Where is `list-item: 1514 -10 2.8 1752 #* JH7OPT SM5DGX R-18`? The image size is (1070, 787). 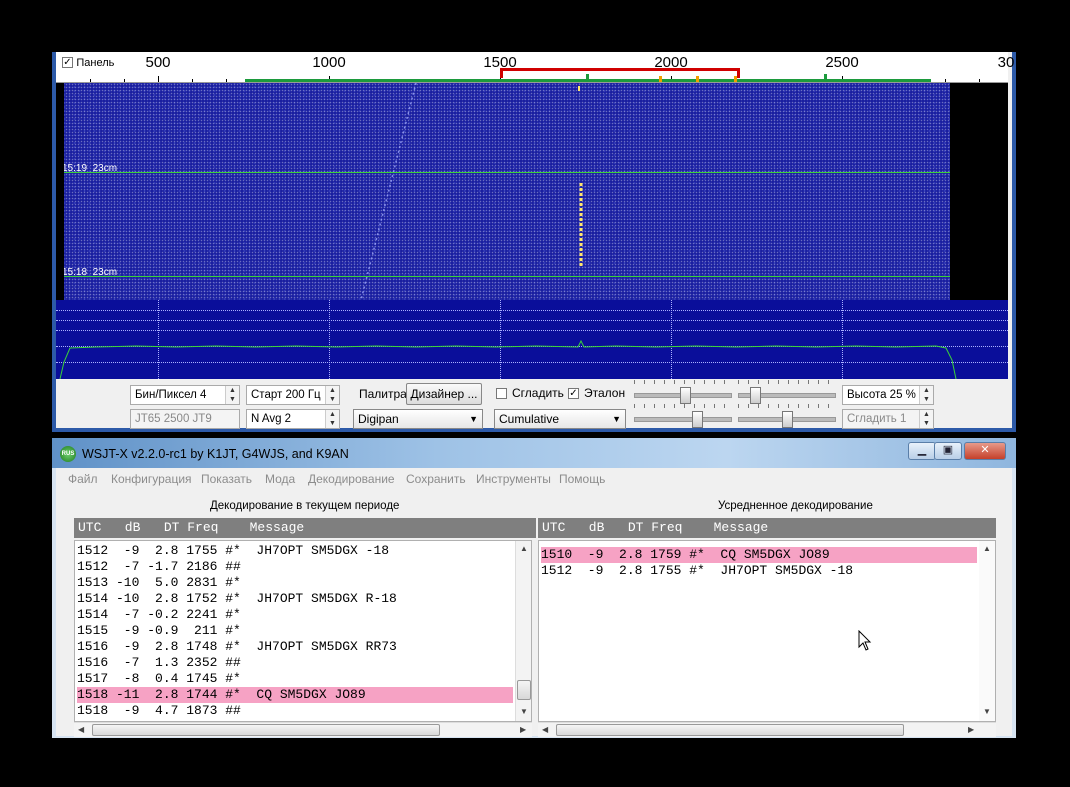
list-item: 1514 -10 2.8 1752 #* JH7OPT SM5DGX R-18 is located at coordinates (295, 599).